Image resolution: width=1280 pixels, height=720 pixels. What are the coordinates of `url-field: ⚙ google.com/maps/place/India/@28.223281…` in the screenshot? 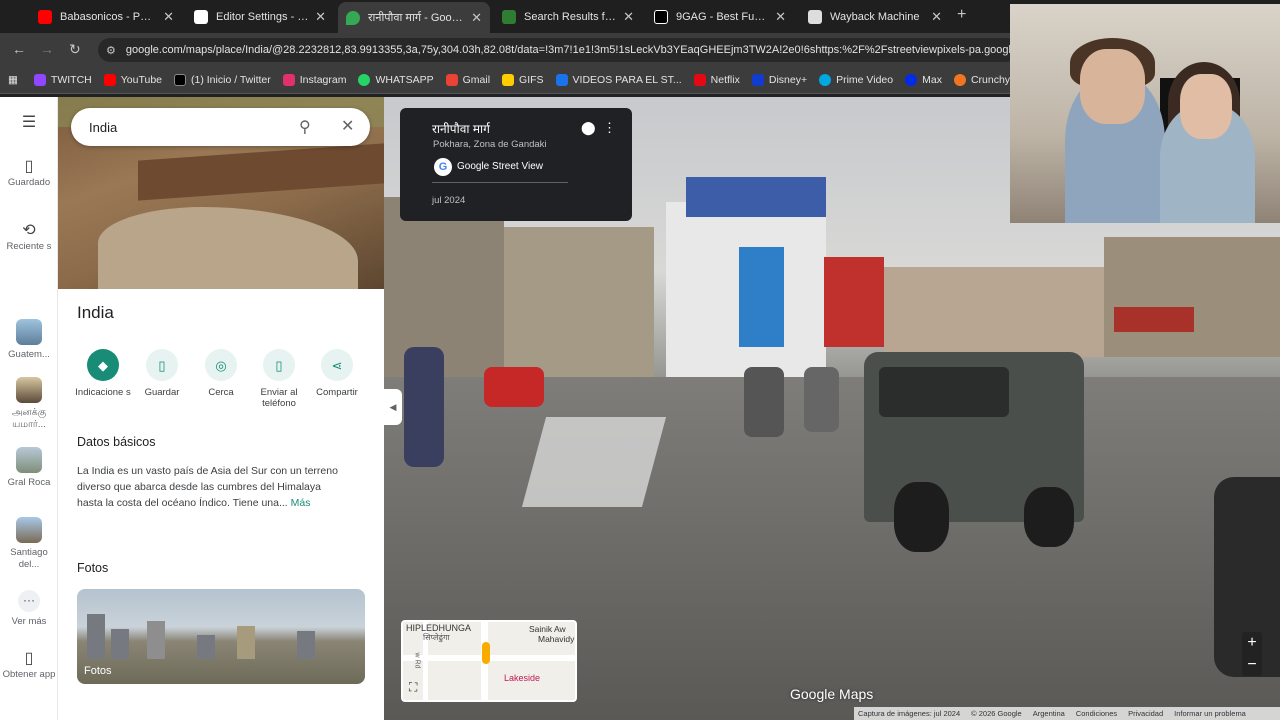 It's located at (558, 50).